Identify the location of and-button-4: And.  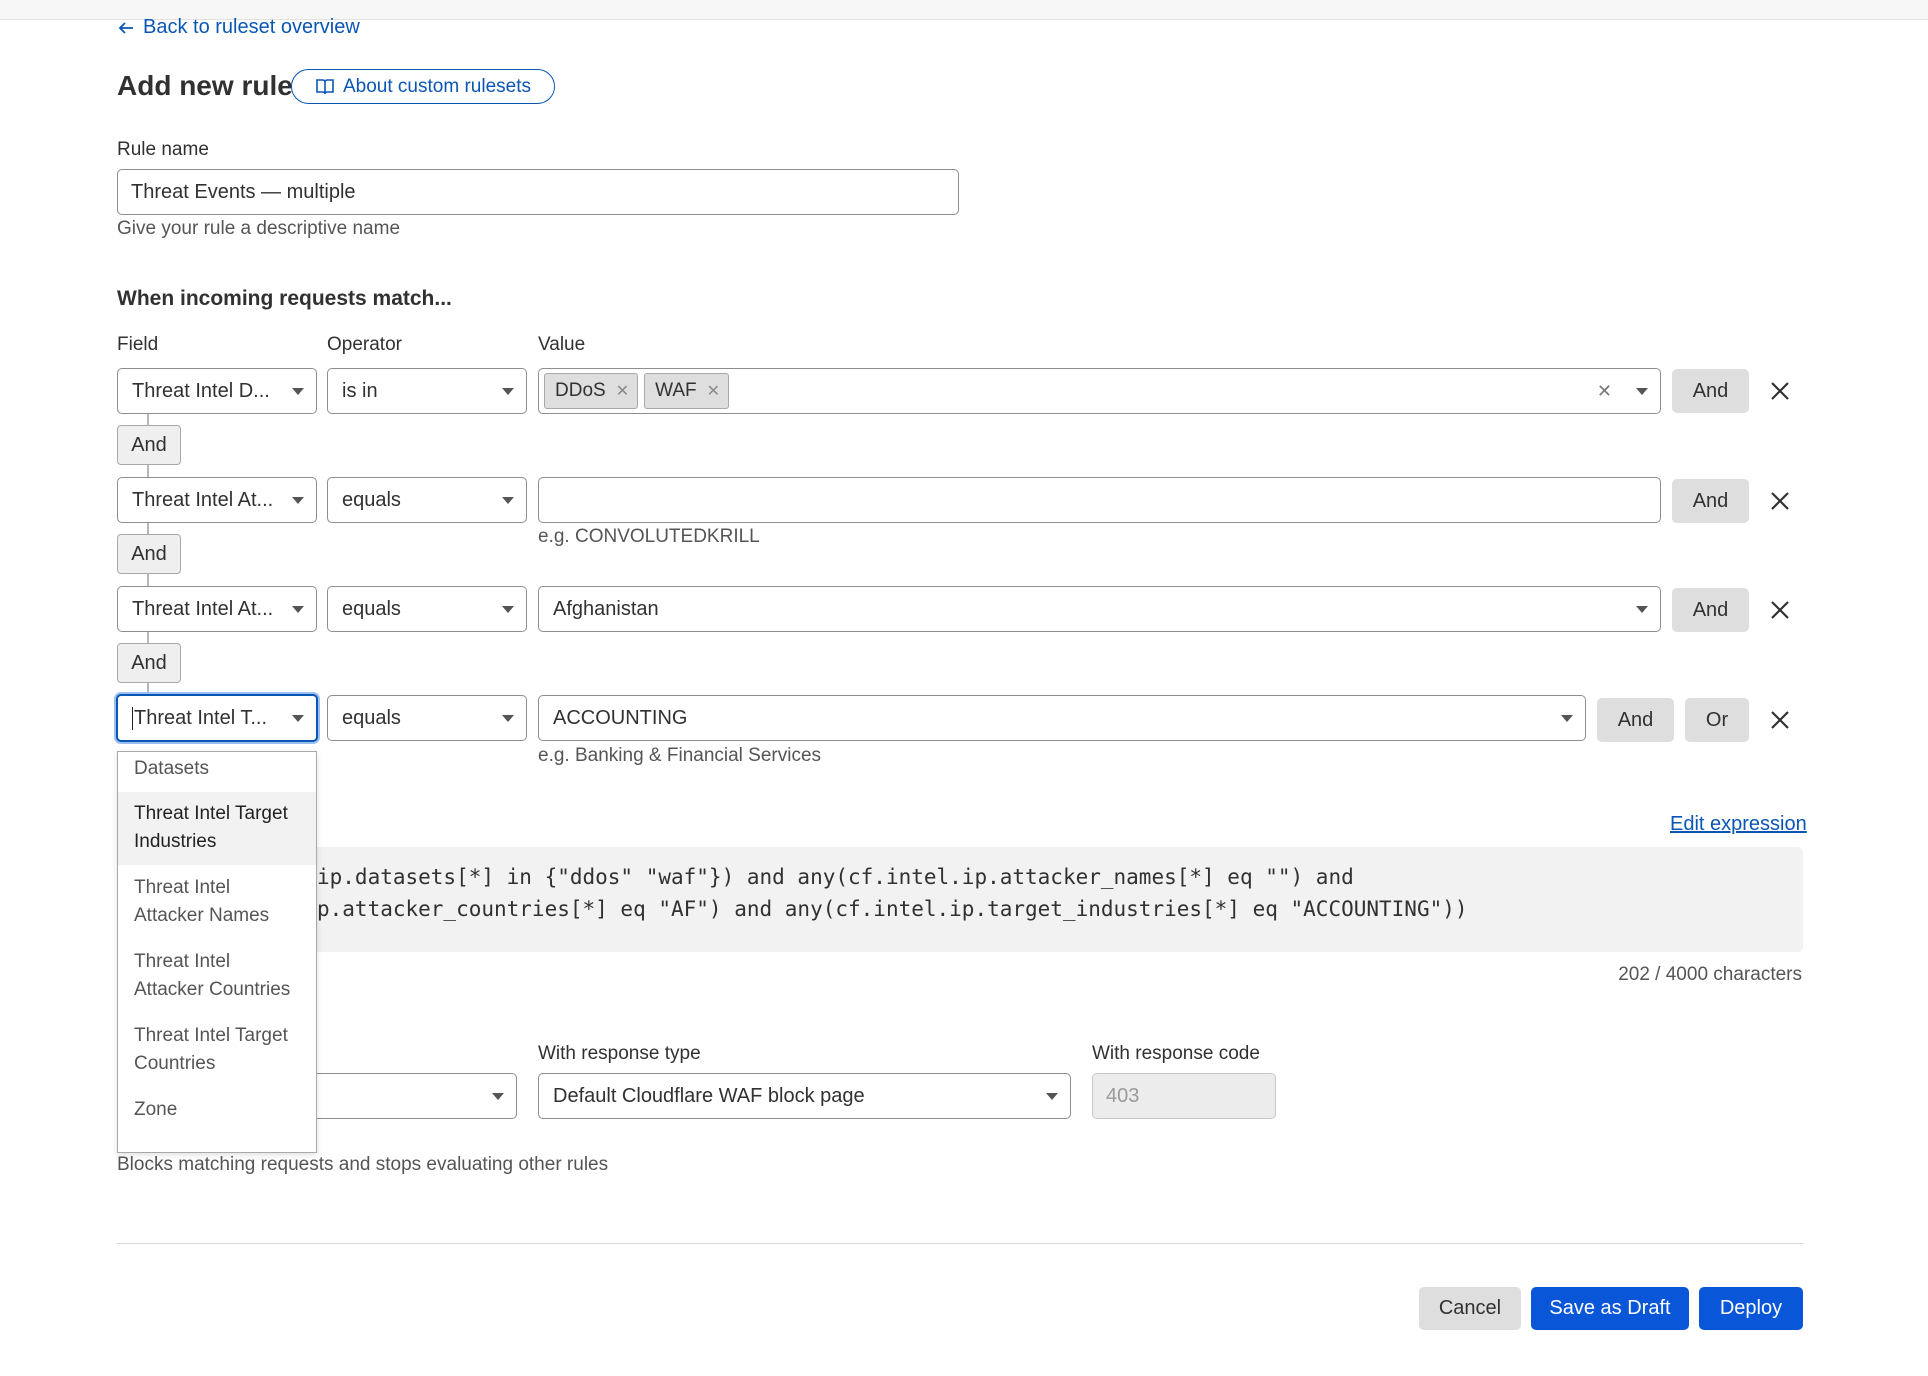
(1635, 720).